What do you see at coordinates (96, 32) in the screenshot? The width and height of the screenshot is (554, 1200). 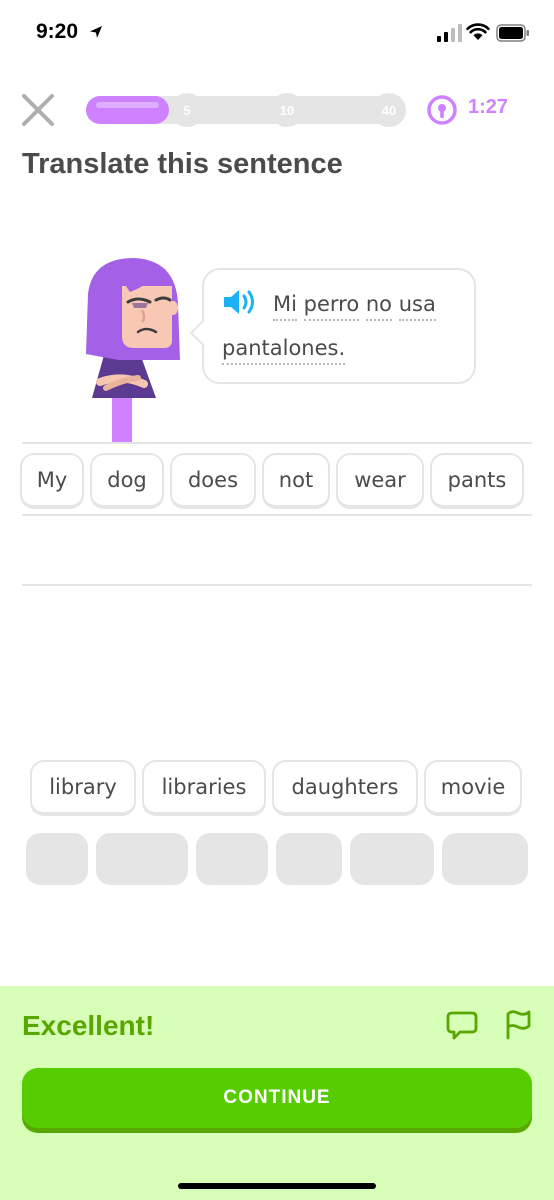 I see `location-arrow-icon` at bounding box center [96, 32].